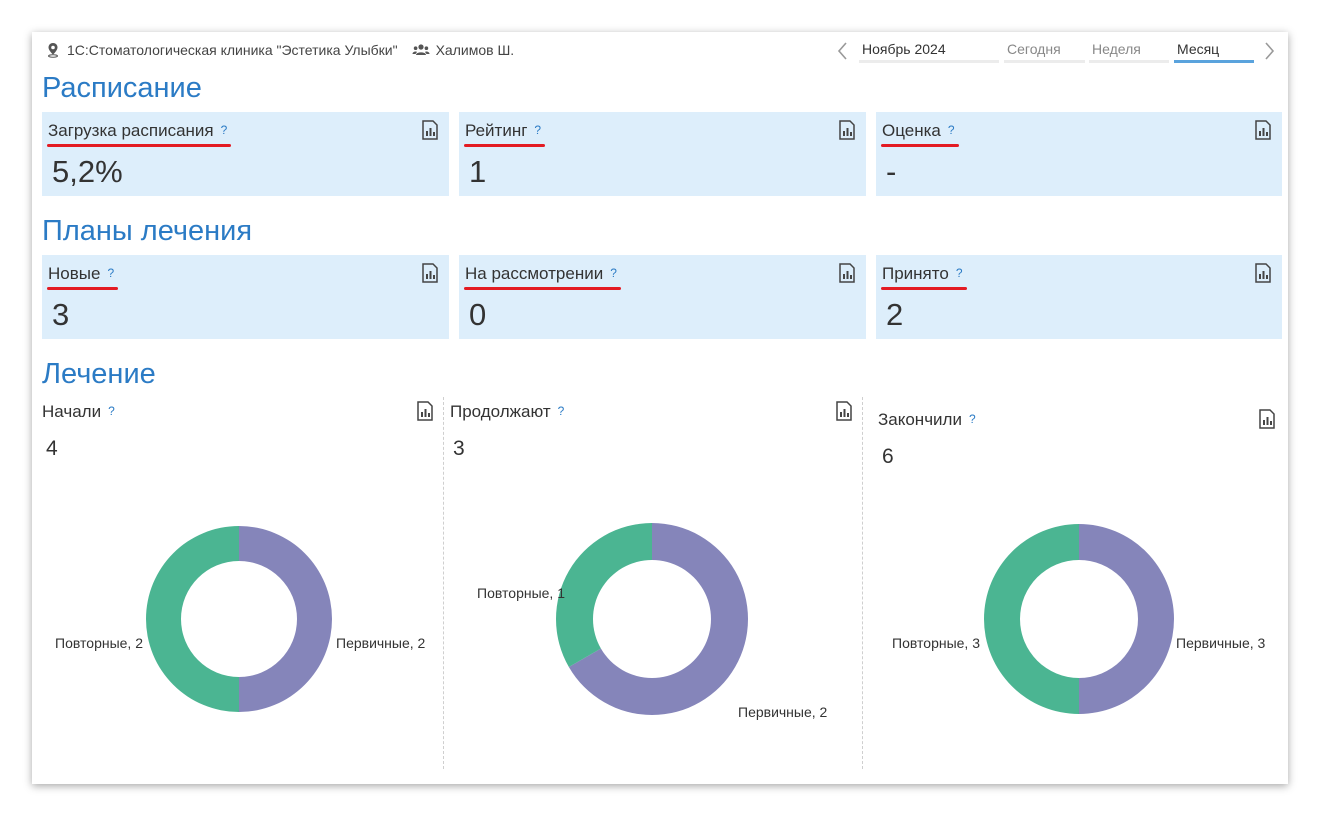 This screenshot has height=818, width=1320. What do you see at coordinates (521, 593) in the screenshot?
I see `donut-label: Повторные, 1` at bounding box center [521, 593].